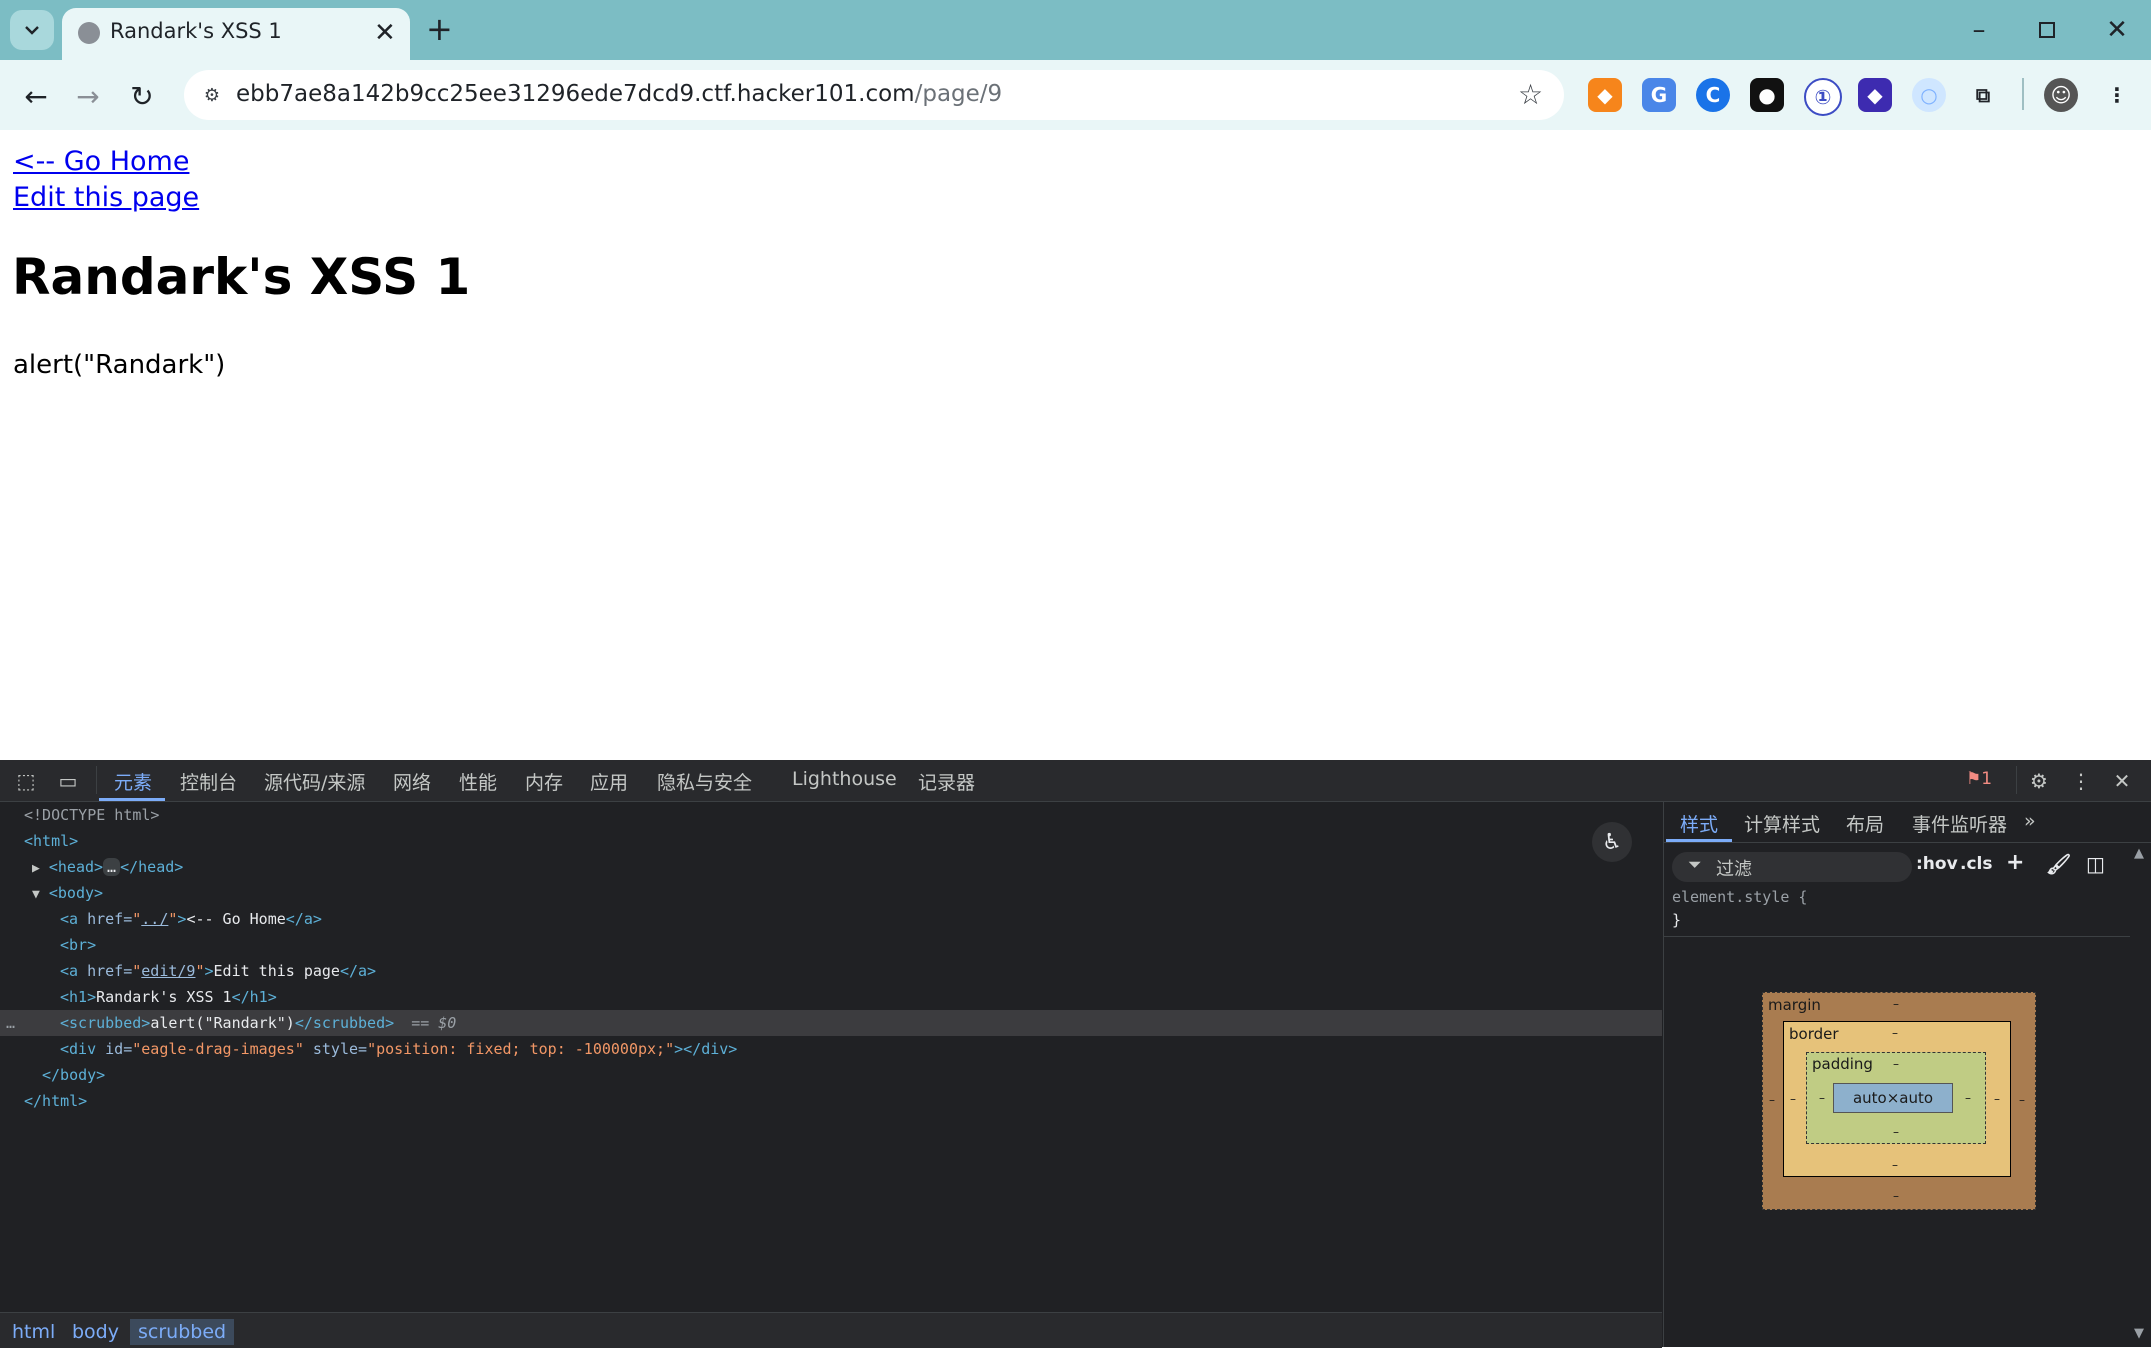  Describe the element at coordinates (89, 33) in the screenshot. I see `globe-icon` at that location.